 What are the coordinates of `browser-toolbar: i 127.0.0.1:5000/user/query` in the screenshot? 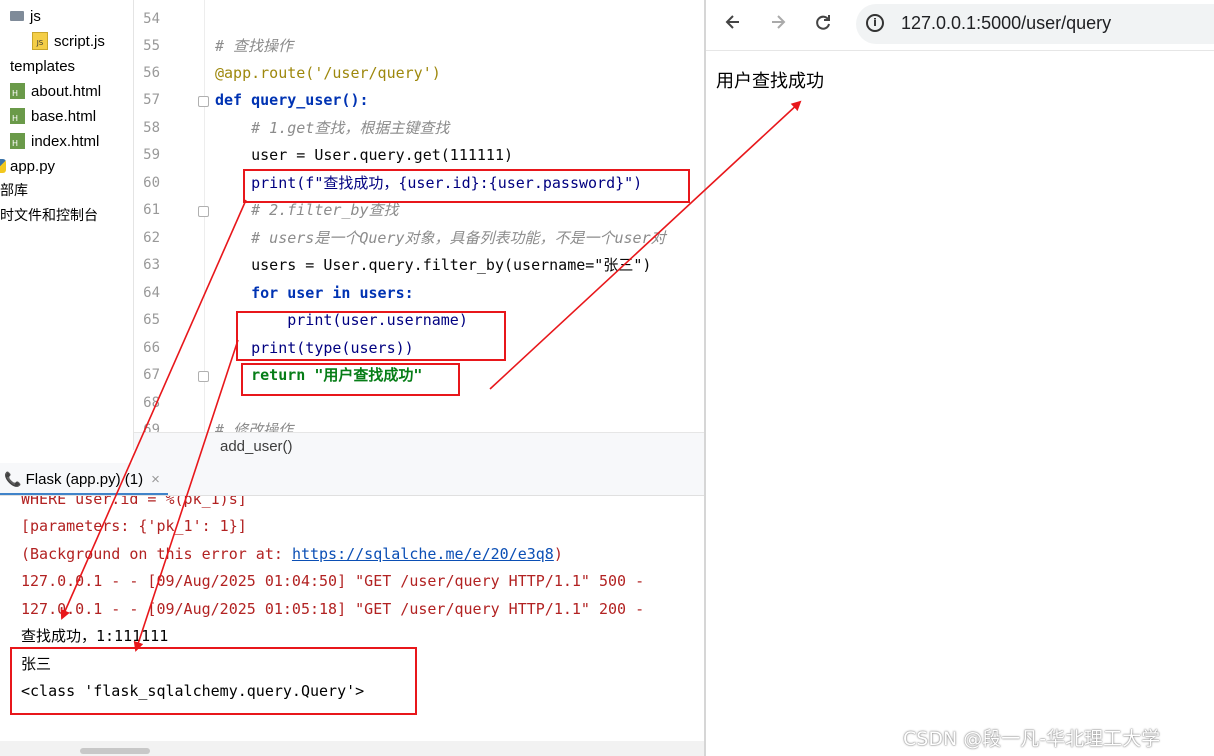 It's located at (960, 25).